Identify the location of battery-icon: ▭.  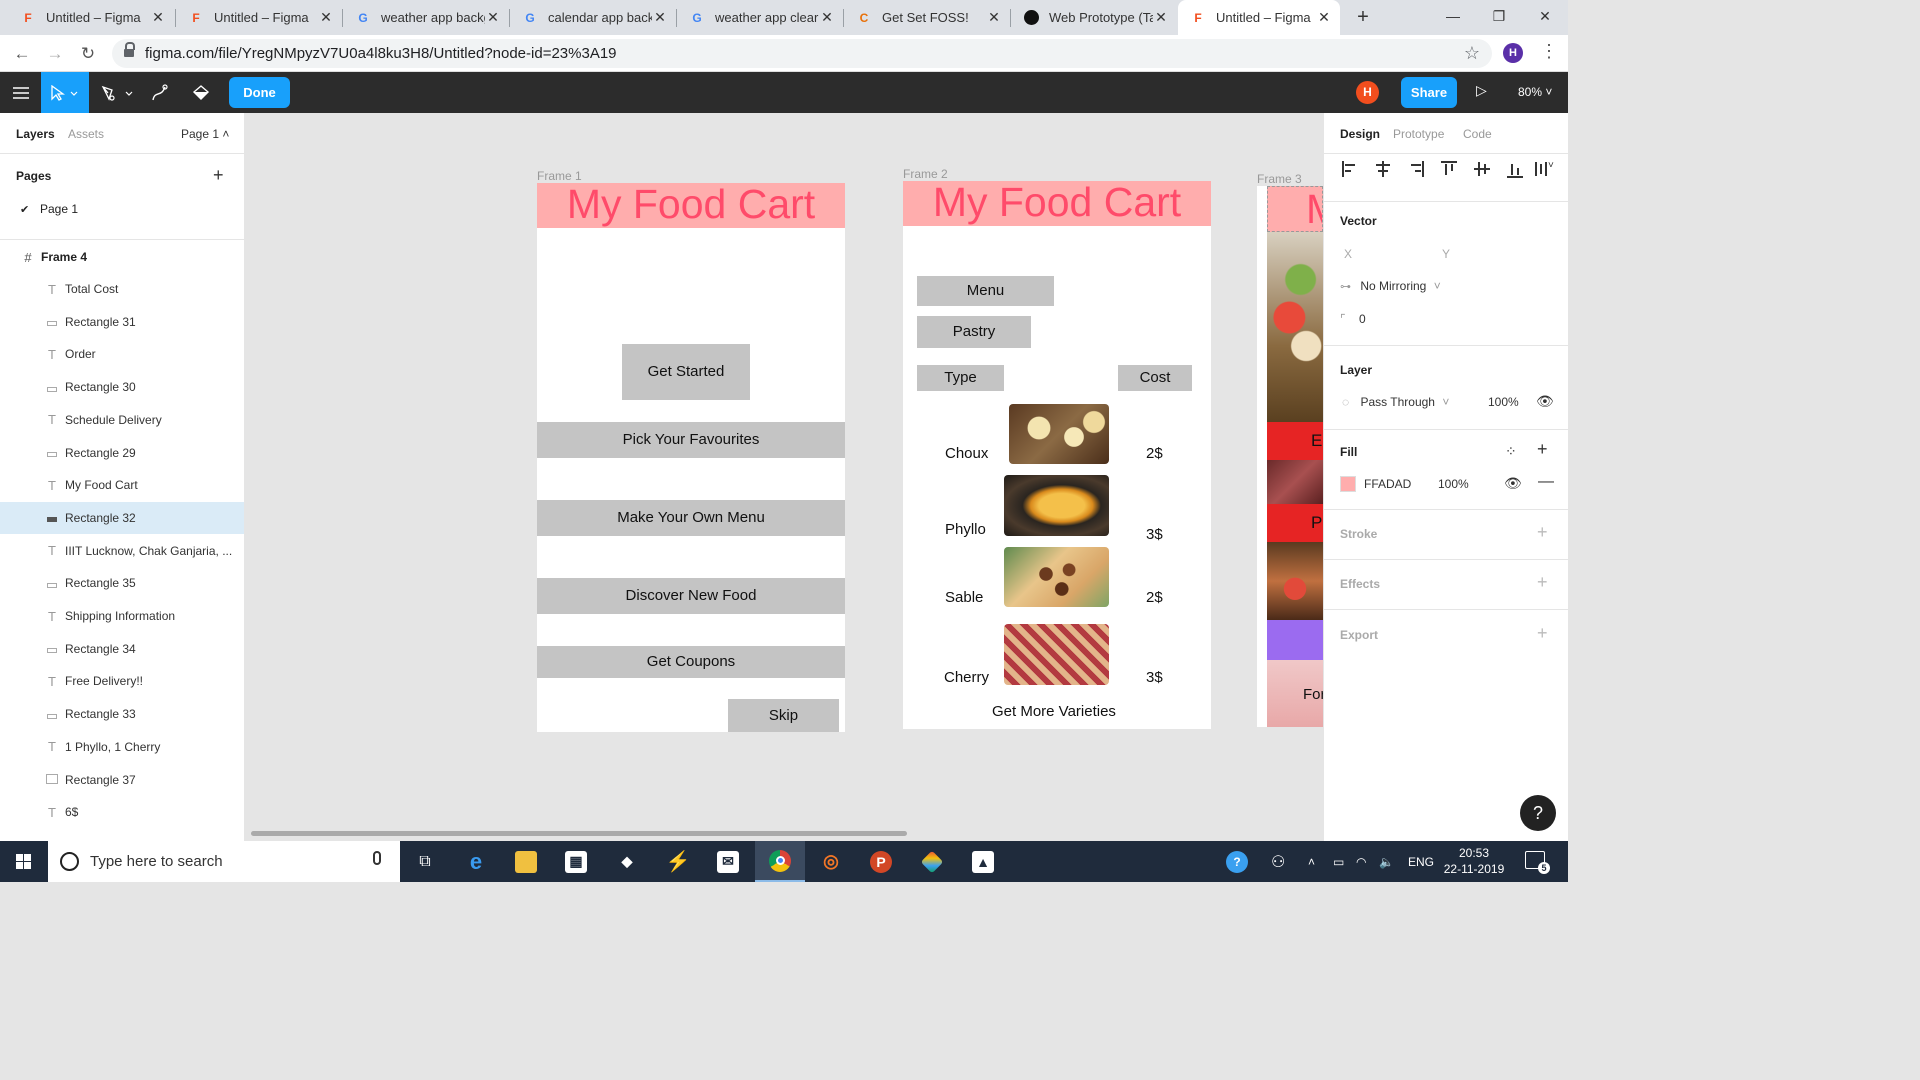
(1338, 861).